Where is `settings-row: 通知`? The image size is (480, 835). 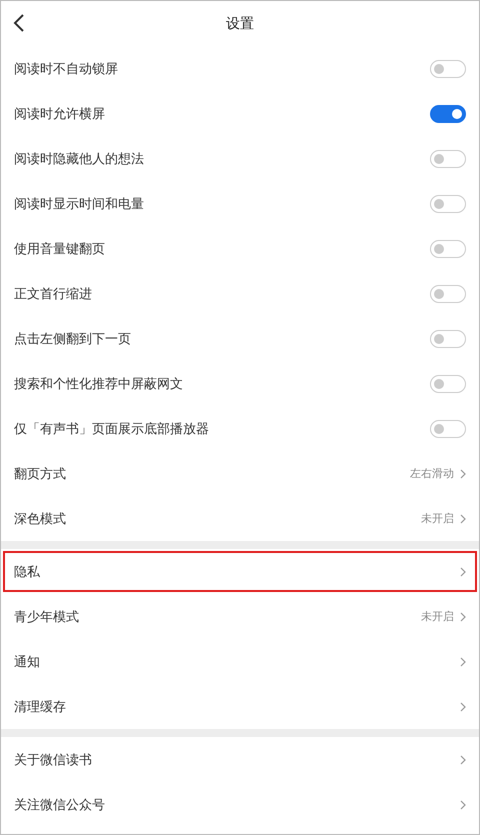 settings-row: 通知 is located at coordinates (240, 661).